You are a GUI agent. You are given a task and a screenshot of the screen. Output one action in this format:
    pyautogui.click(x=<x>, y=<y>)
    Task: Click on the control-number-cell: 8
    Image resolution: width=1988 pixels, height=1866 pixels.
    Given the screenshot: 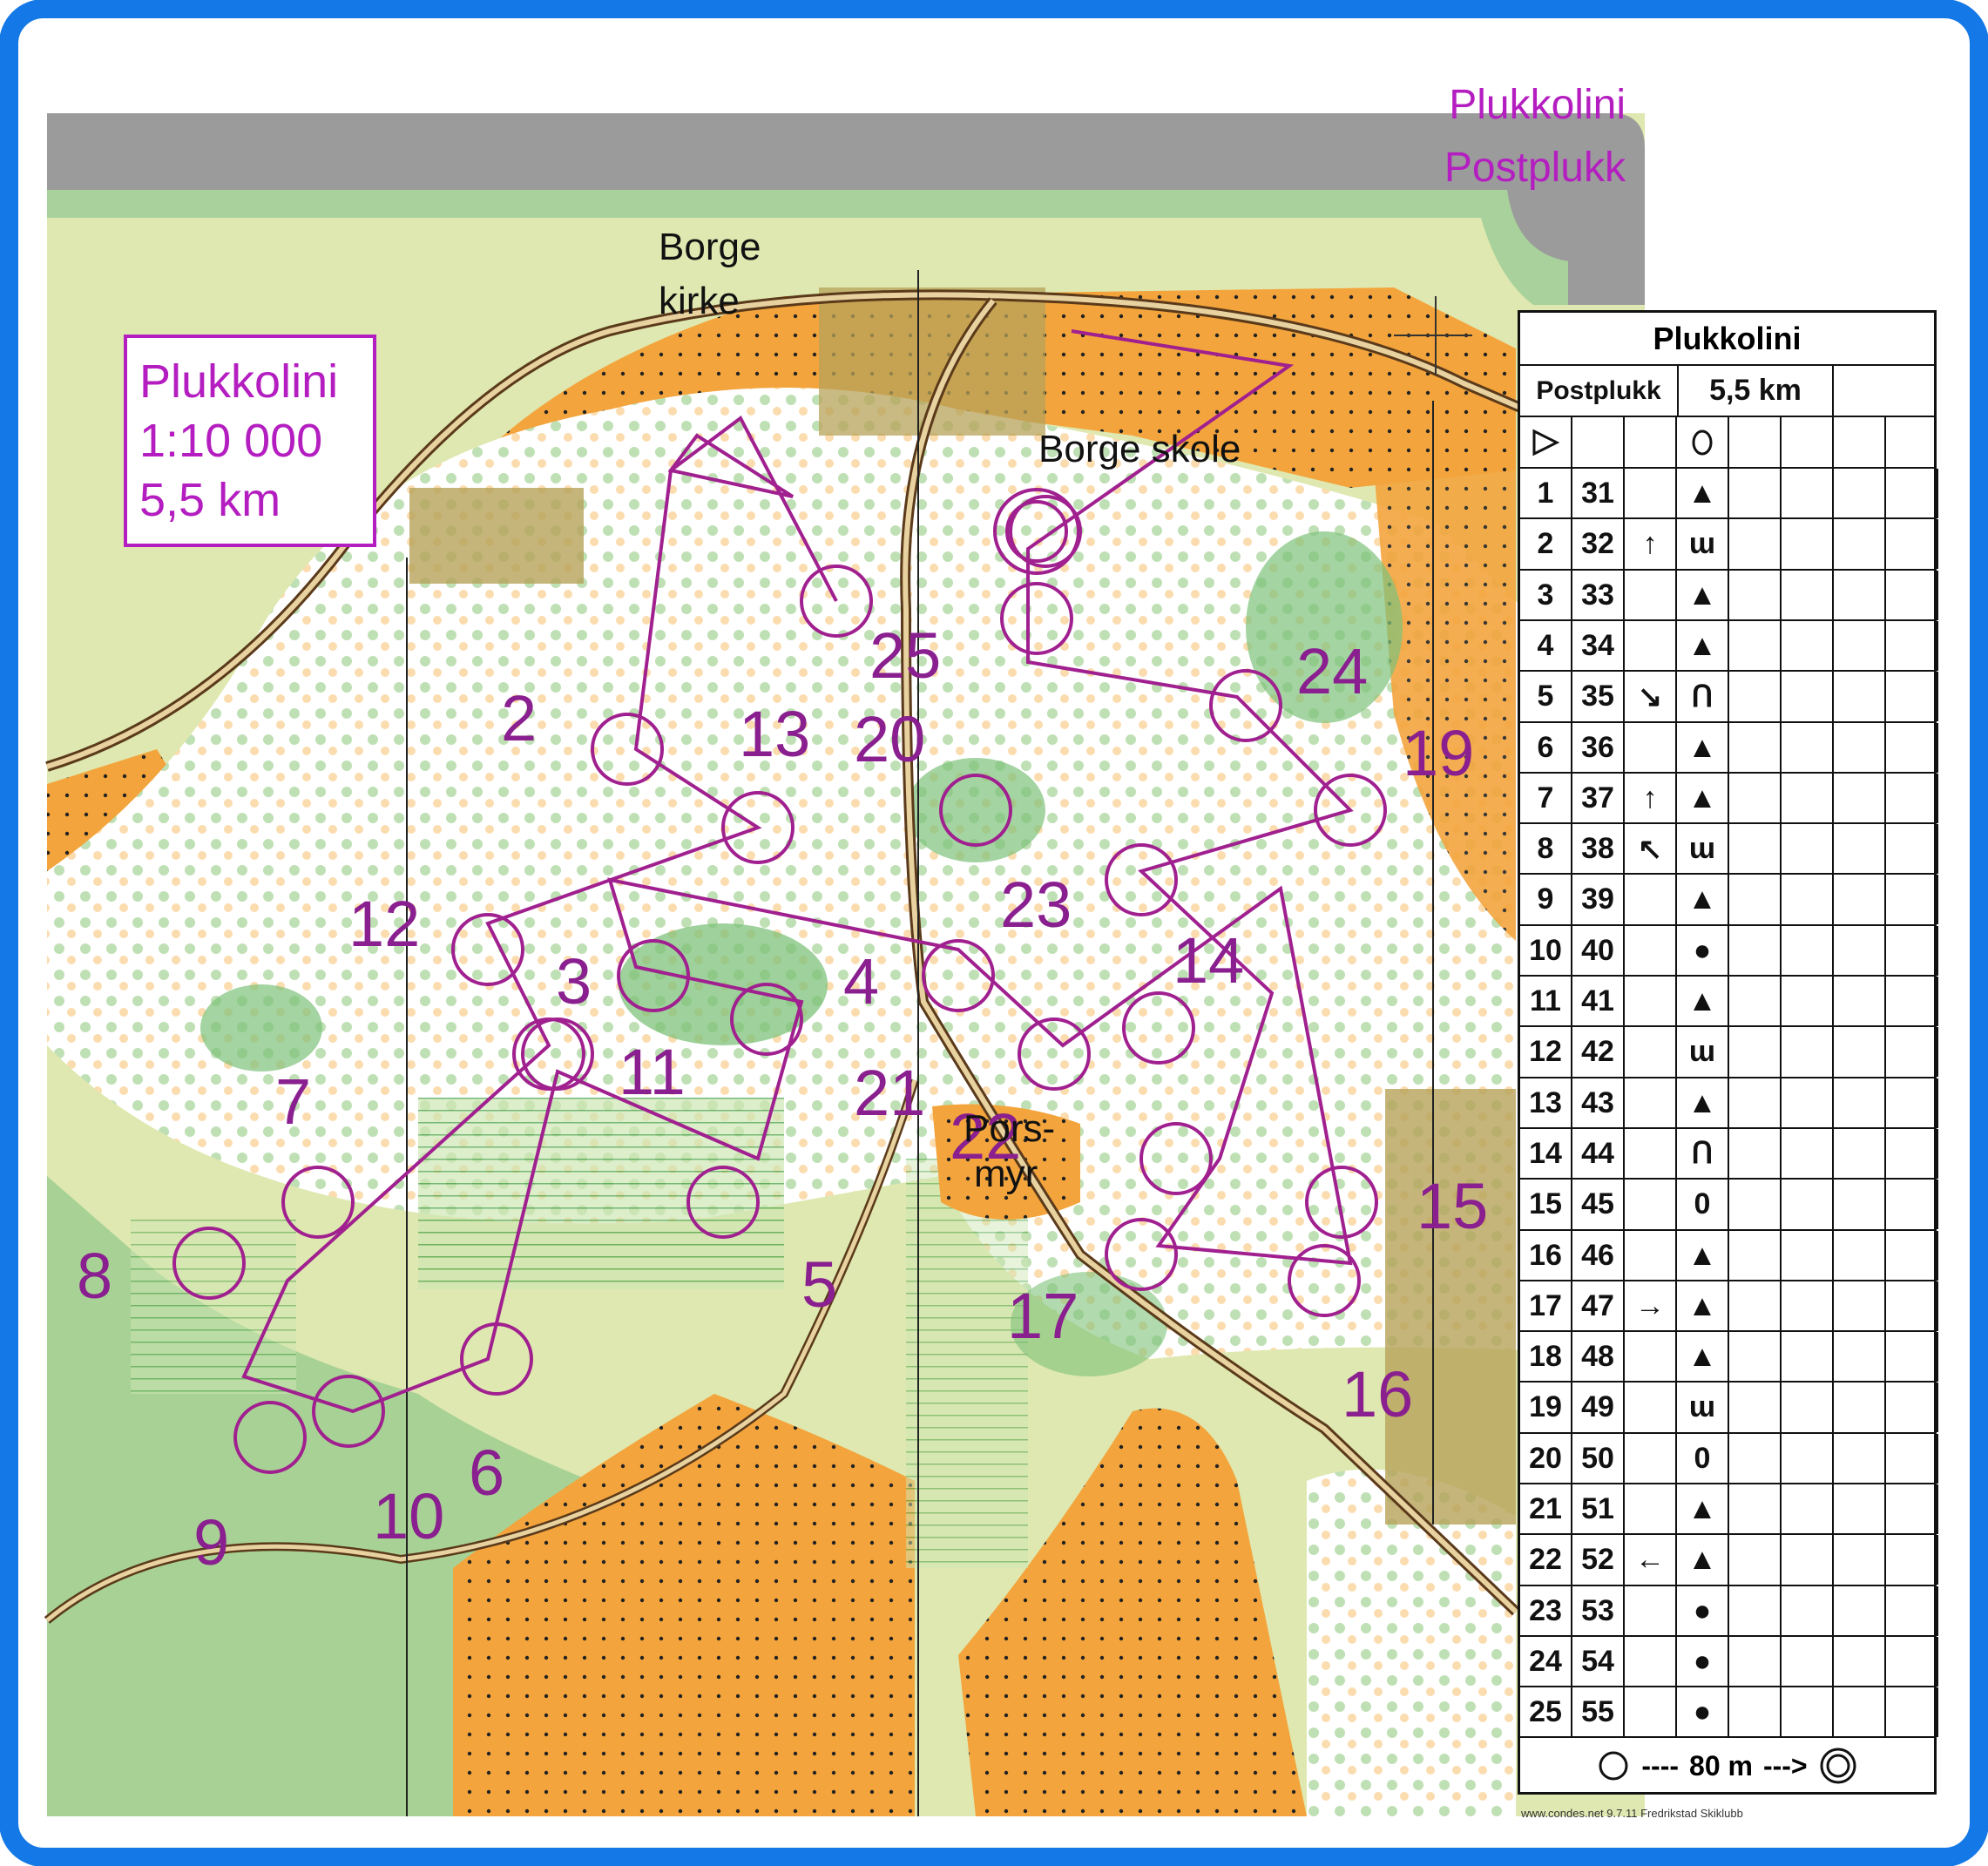 What is the action you would take?
    pyautogui.click(x=1546, y=850)
    